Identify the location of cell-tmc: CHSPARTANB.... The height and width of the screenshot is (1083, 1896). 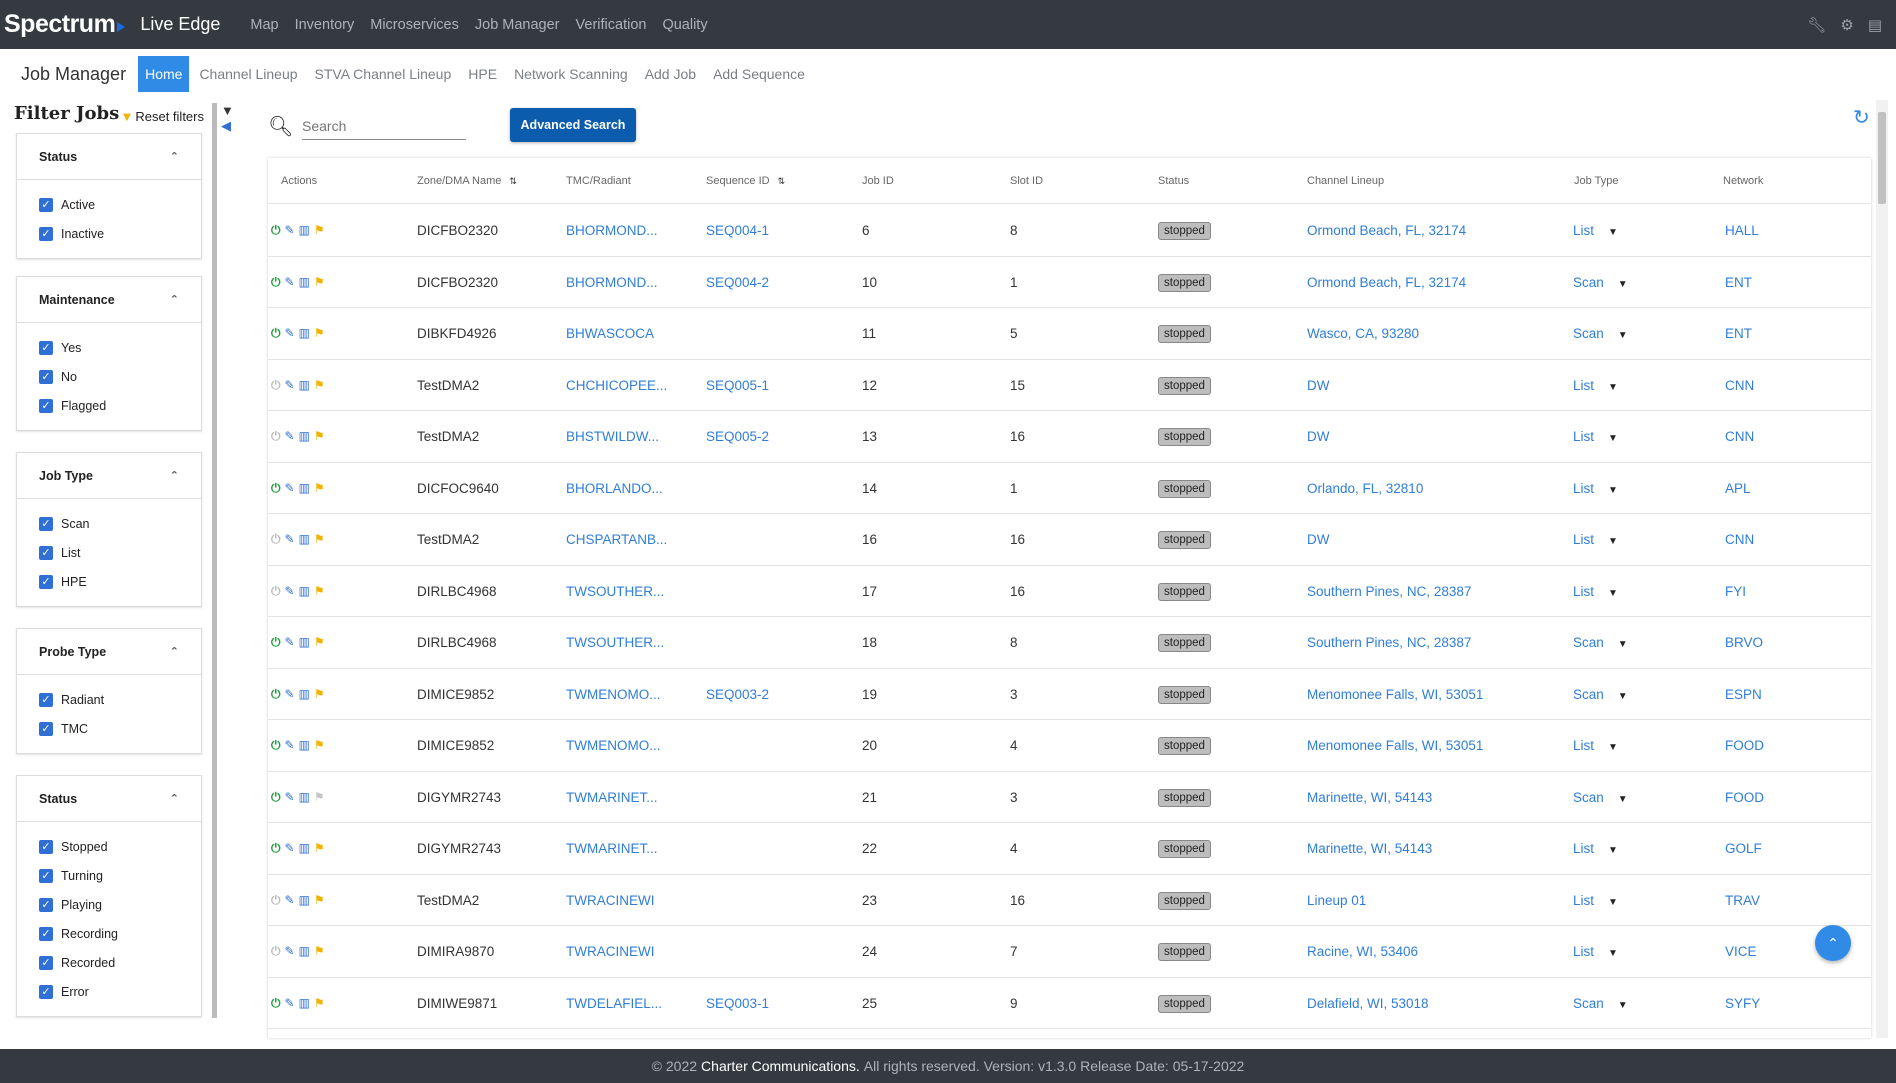
(616, 539).